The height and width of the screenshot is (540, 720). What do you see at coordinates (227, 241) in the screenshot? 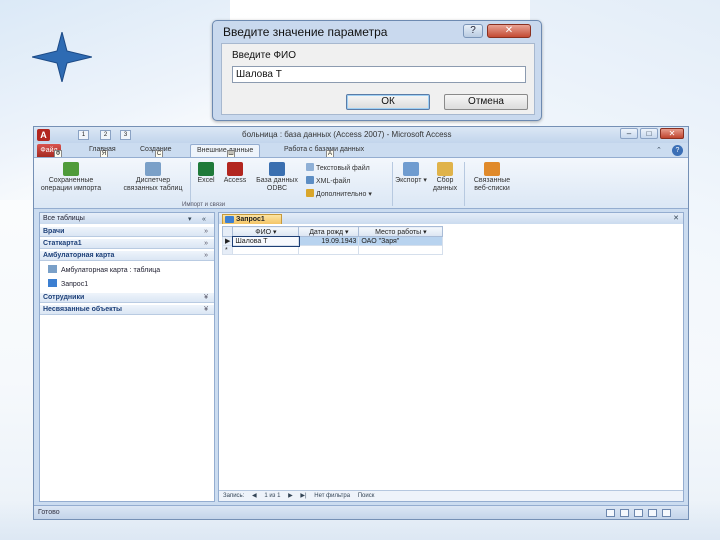
I see `row-selector: ▶` at bounding box center [227, 241].